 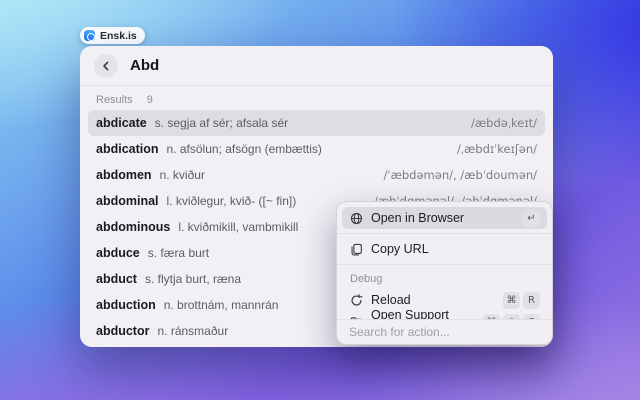 What do you see at coordinates (444, 249) in the screenshot?
I see `menu-item-copy-url: Copy URL` at bounding box center [444, 249].